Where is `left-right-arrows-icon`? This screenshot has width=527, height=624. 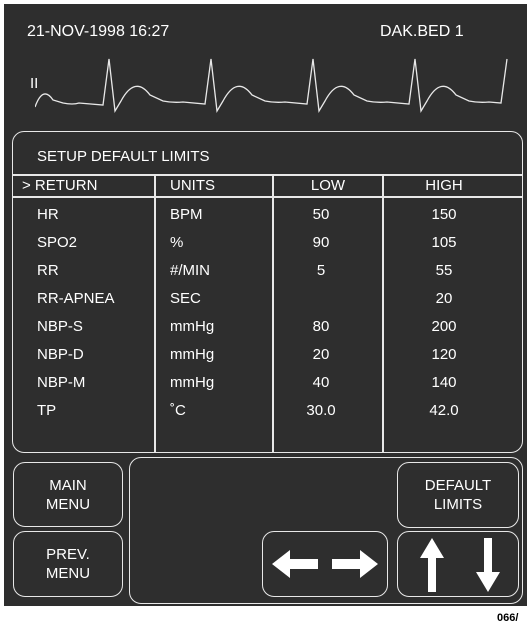
left-right-arrows-icon is located at coordinates (325, 564).